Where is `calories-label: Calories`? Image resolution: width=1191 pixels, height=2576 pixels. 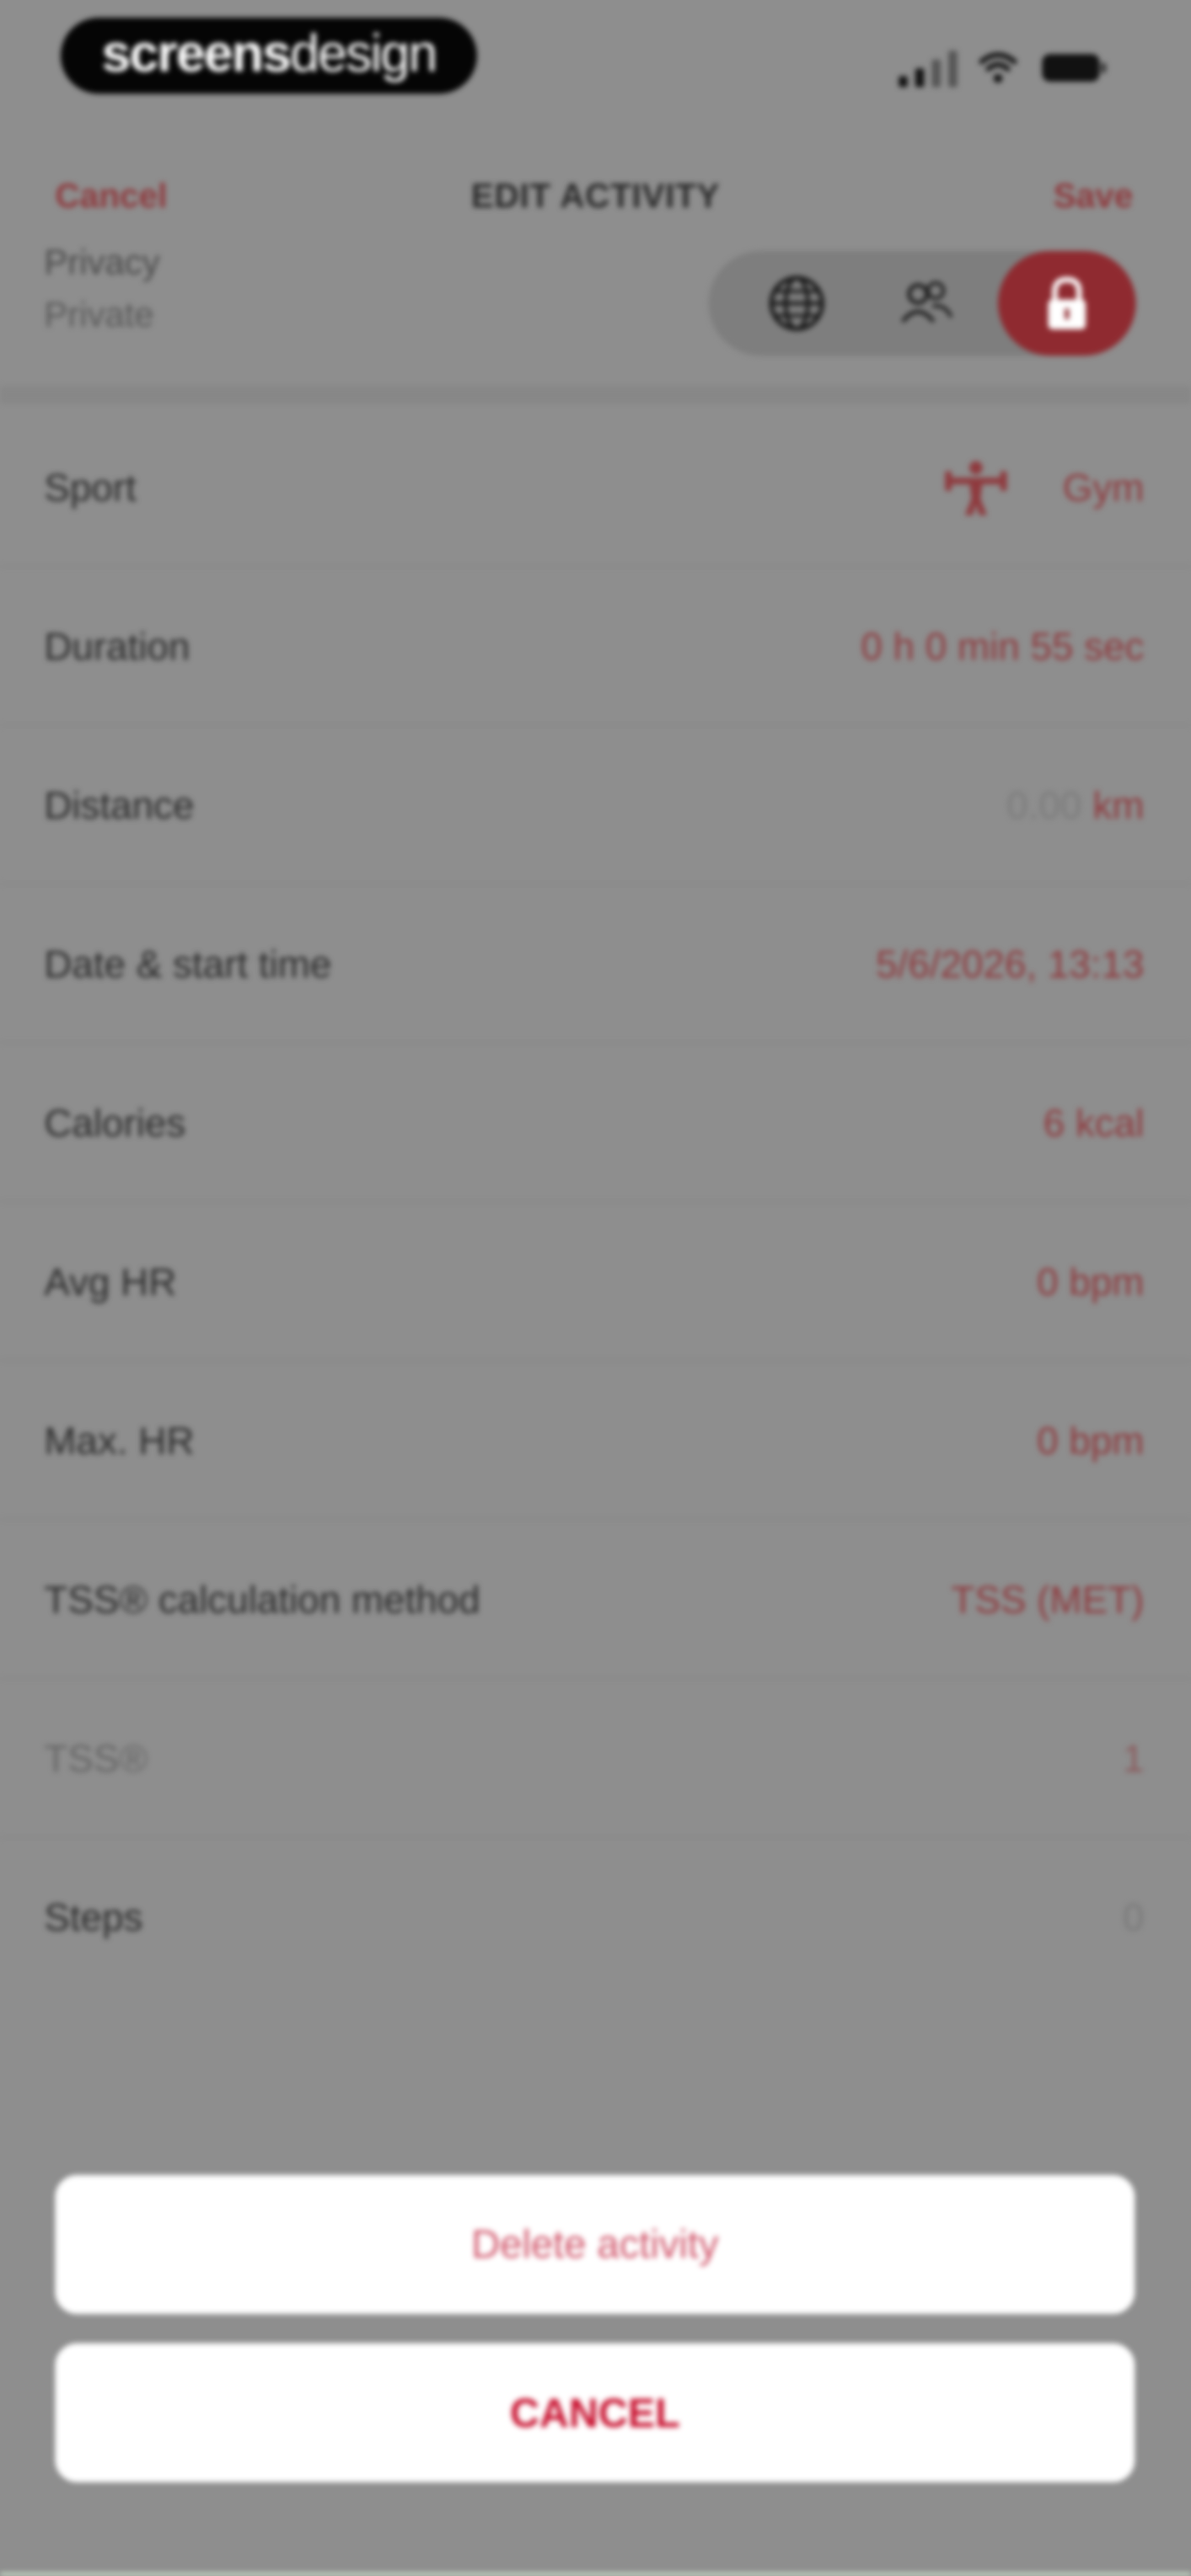 calories-label: Calories is located at coordinates (115, 1123).